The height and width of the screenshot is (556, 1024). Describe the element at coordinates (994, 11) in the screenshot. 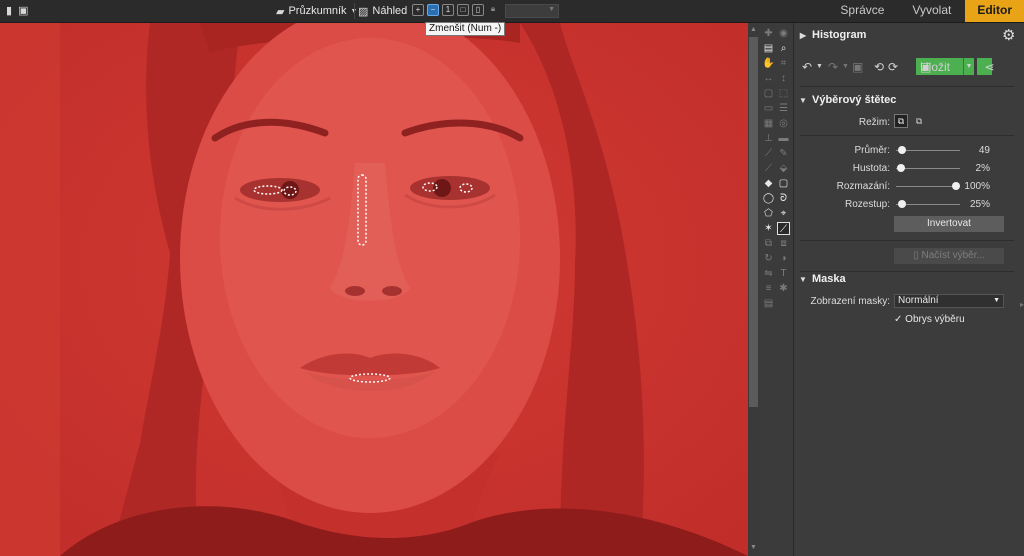

I see `tab-editor: Editor` at that location.